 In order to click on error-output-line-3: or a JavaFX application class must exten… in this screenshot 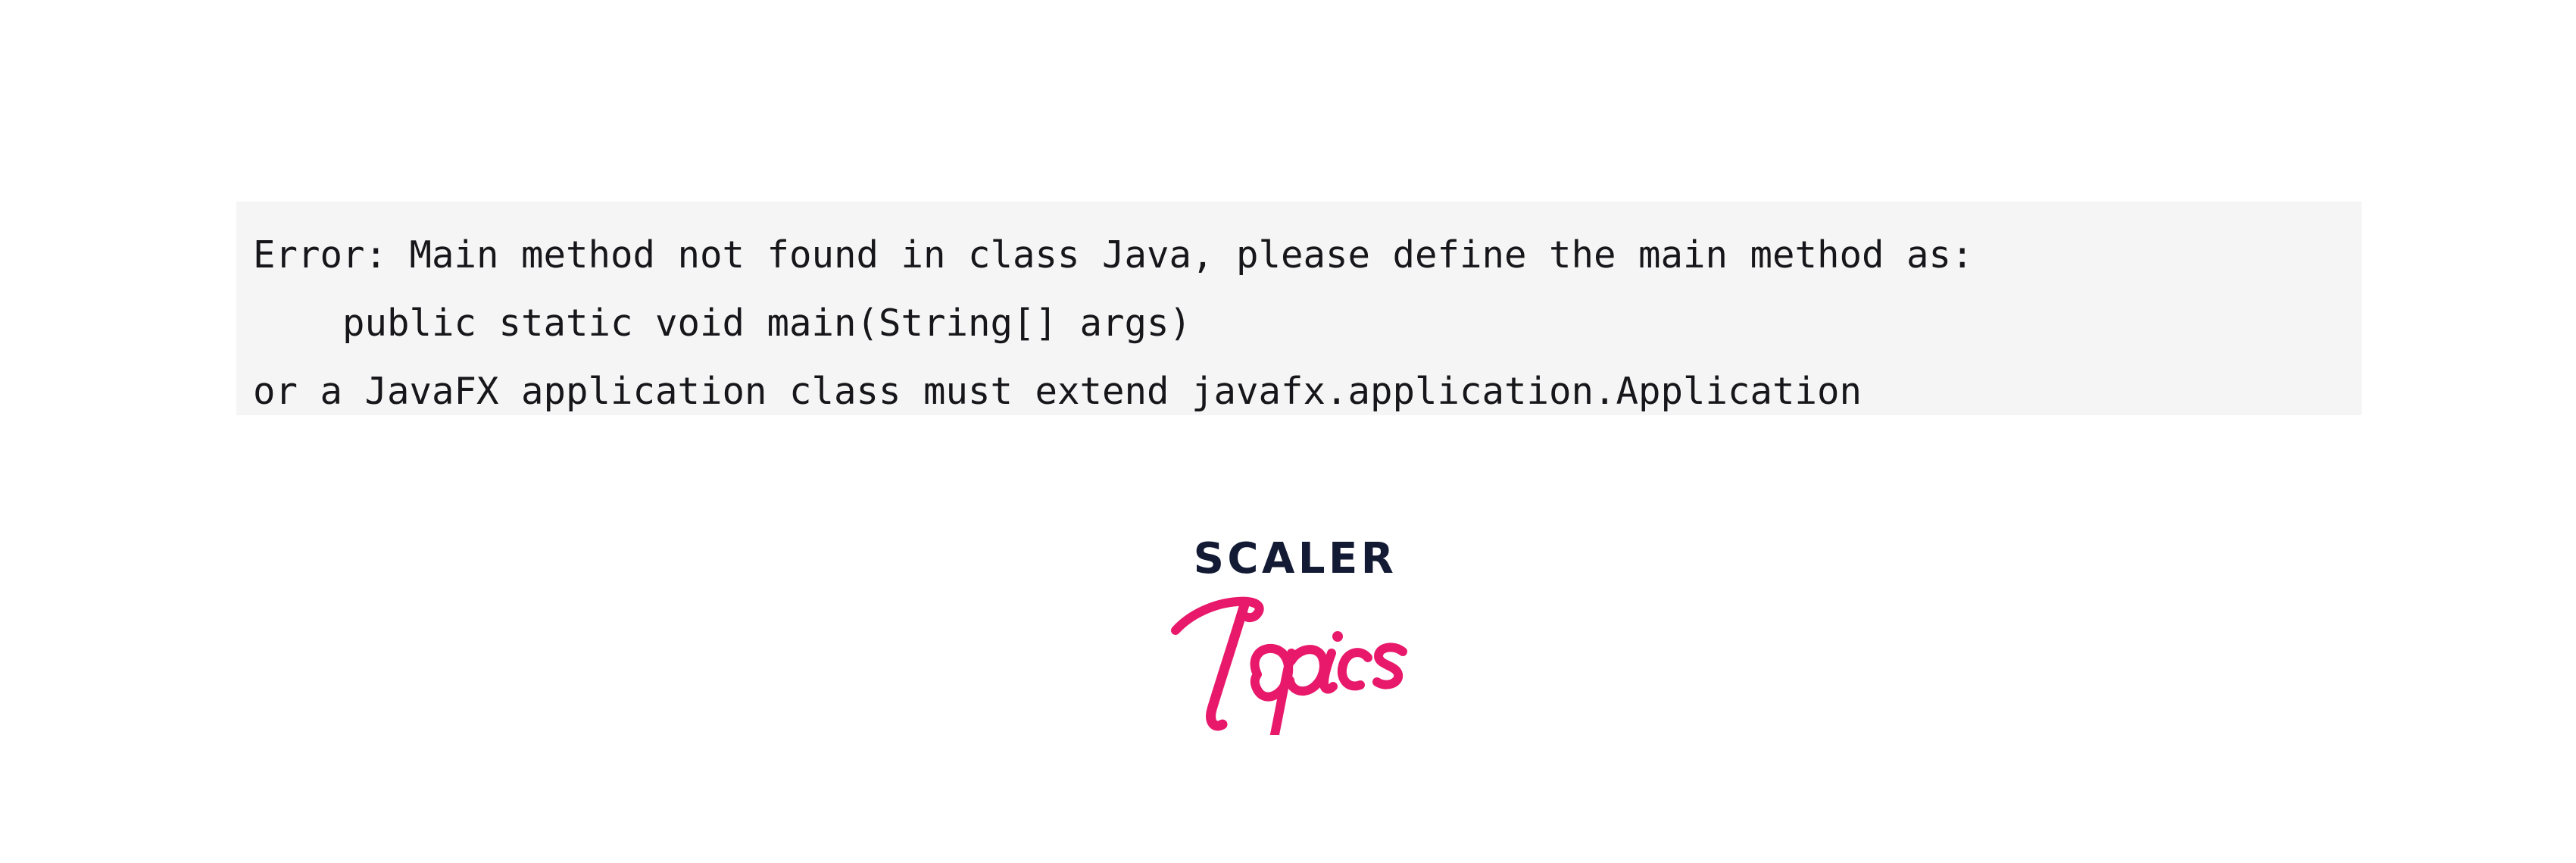, I will do `click(1058, 392)`.